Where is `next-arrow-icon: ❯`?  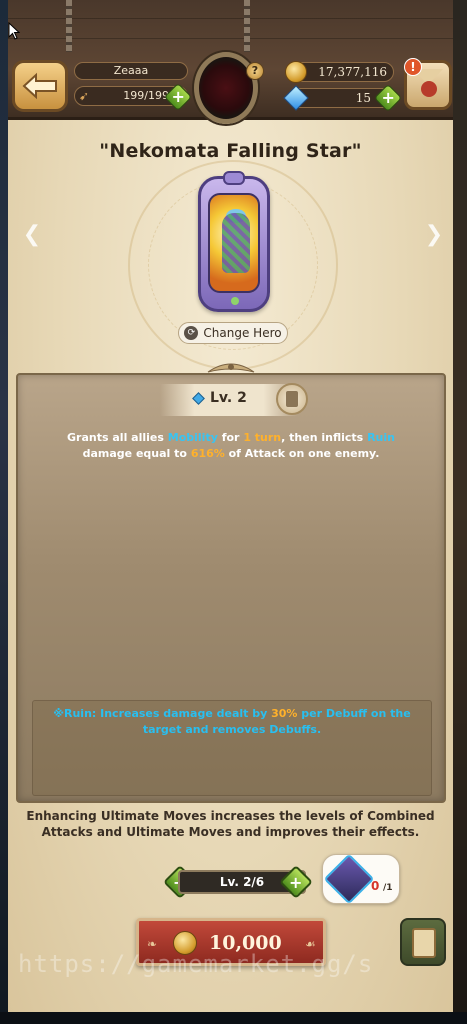
next-arrow-icon: ❯ is located at coordinates (434, 234).